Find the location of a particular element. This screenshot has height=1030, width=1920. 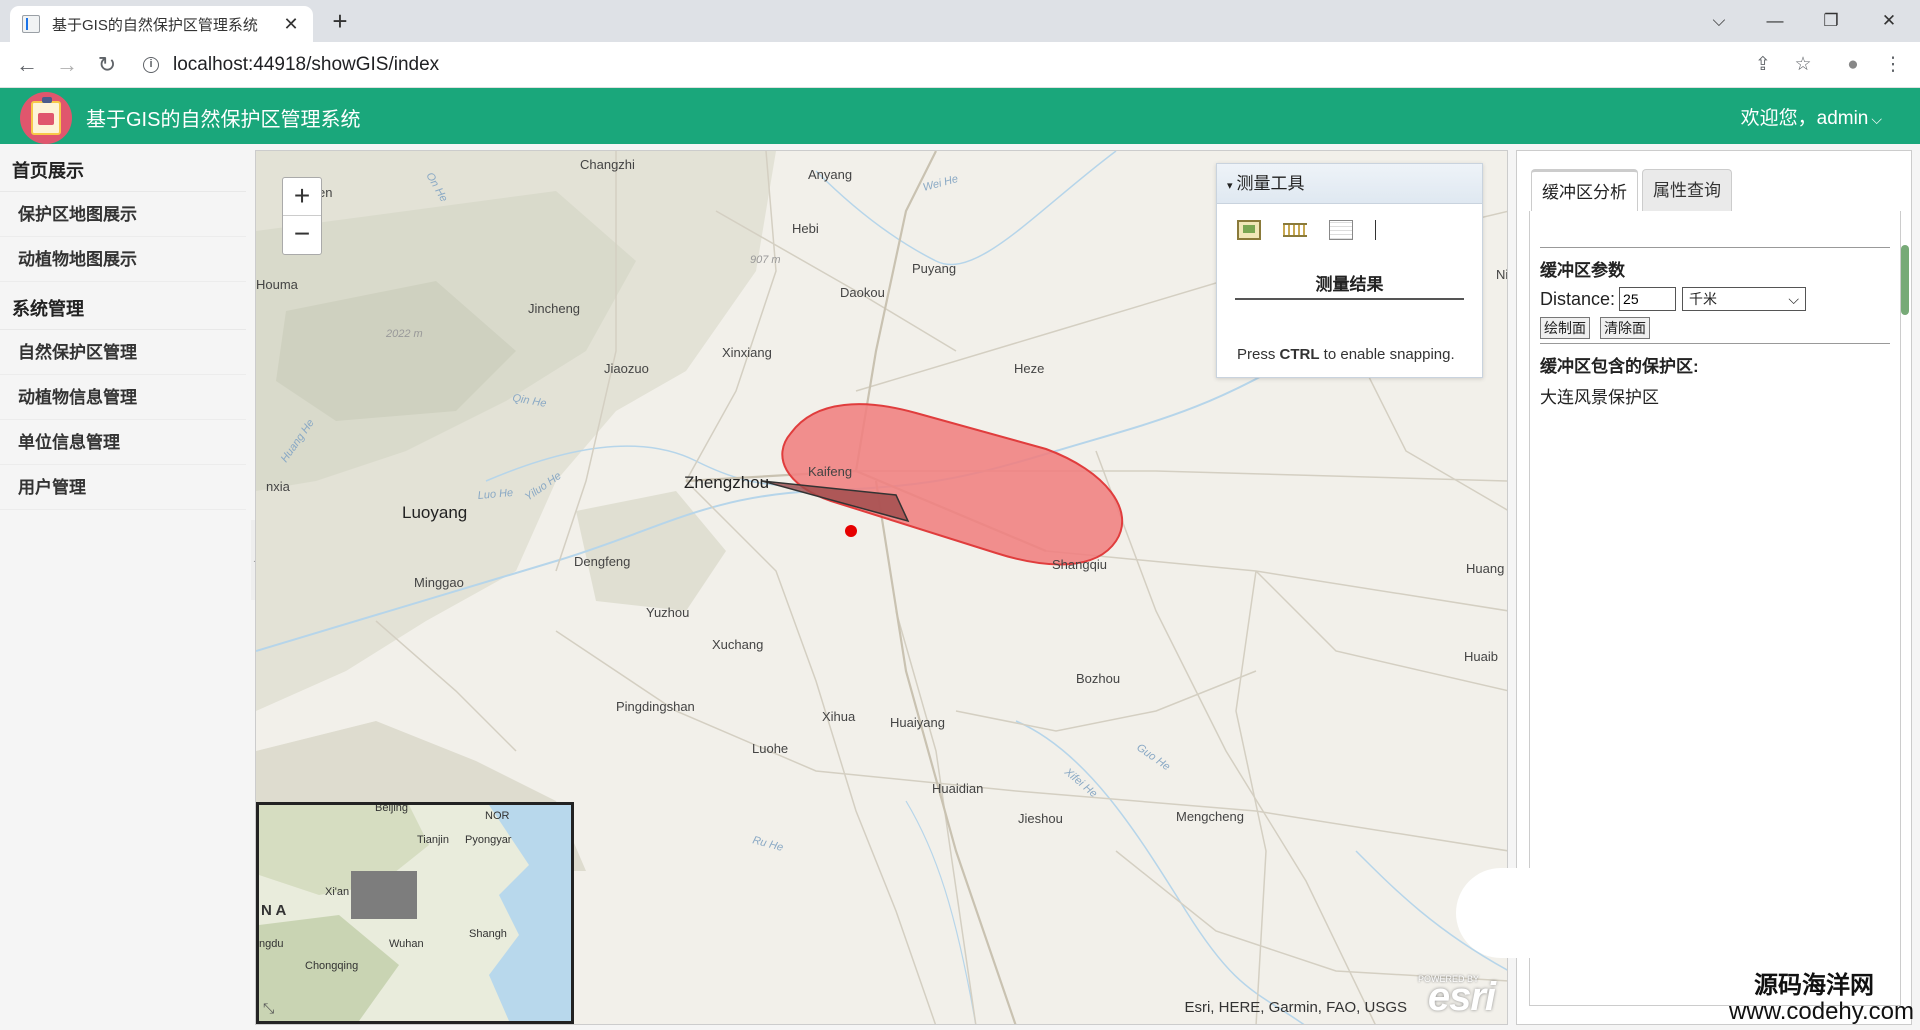

label-jieshou: Jieshou is located at coordinates (1040, 818).